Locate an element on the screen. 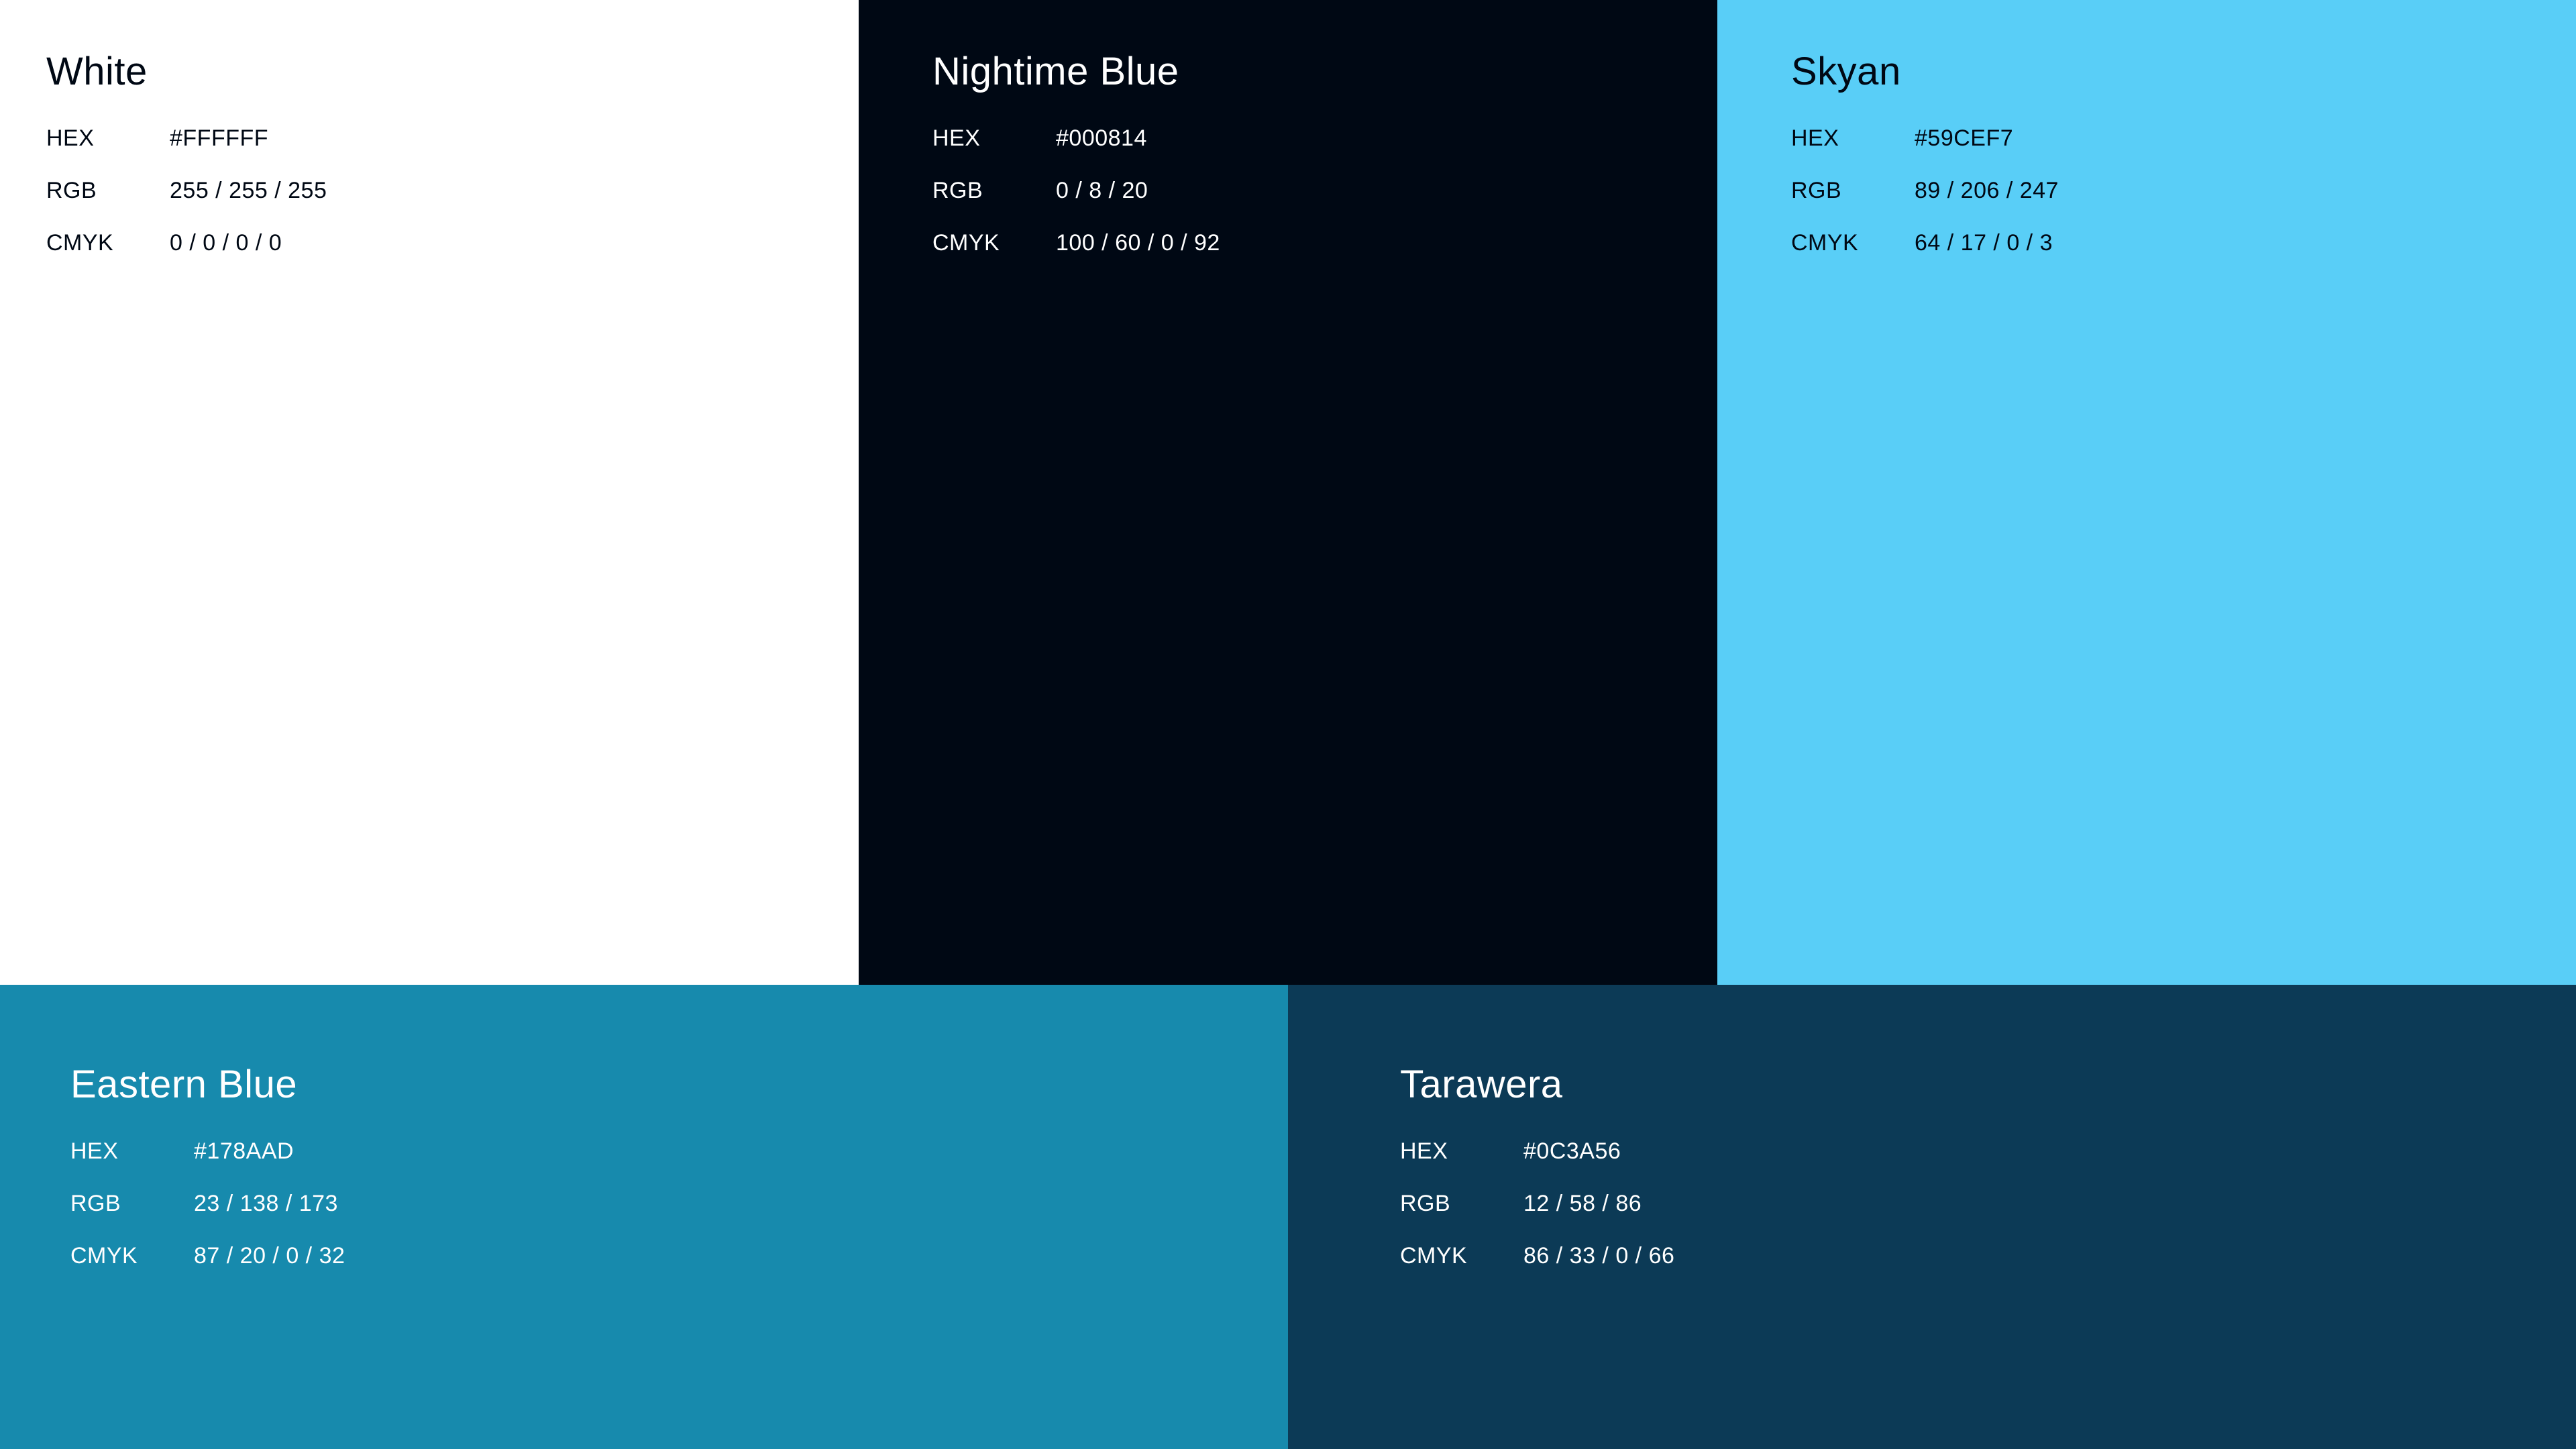 The width and height of the screenshot is (2576, 1449). rgb-value: 12 / 58 / 86 is located at coordinates (1582, 1203).